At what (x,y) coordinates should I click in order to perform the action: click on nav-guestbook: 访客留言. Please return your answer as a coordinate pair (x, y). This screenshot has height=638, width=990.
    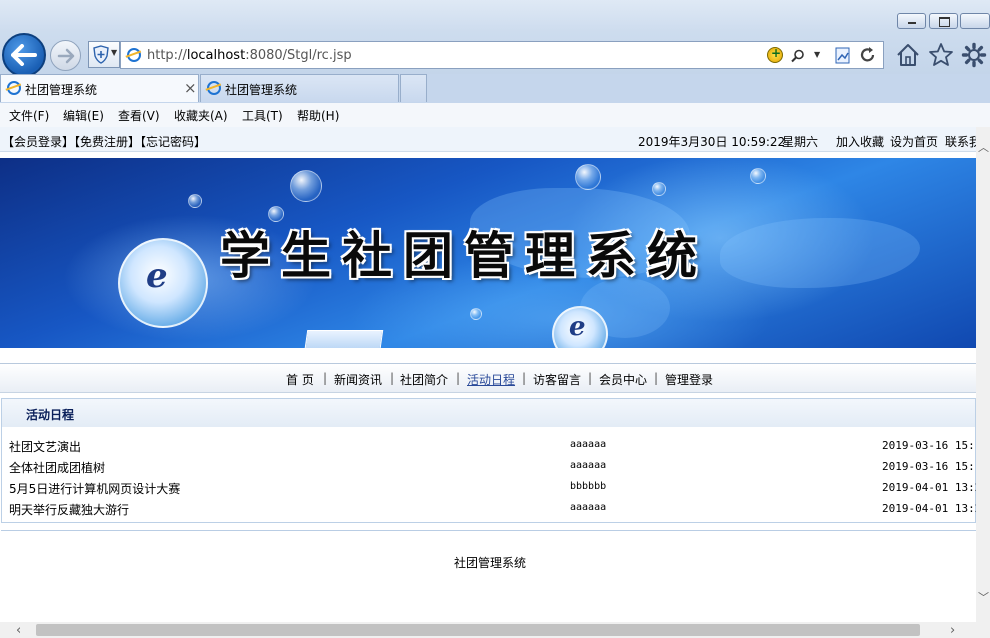
    Looking at the image, I should click on (557, 379).